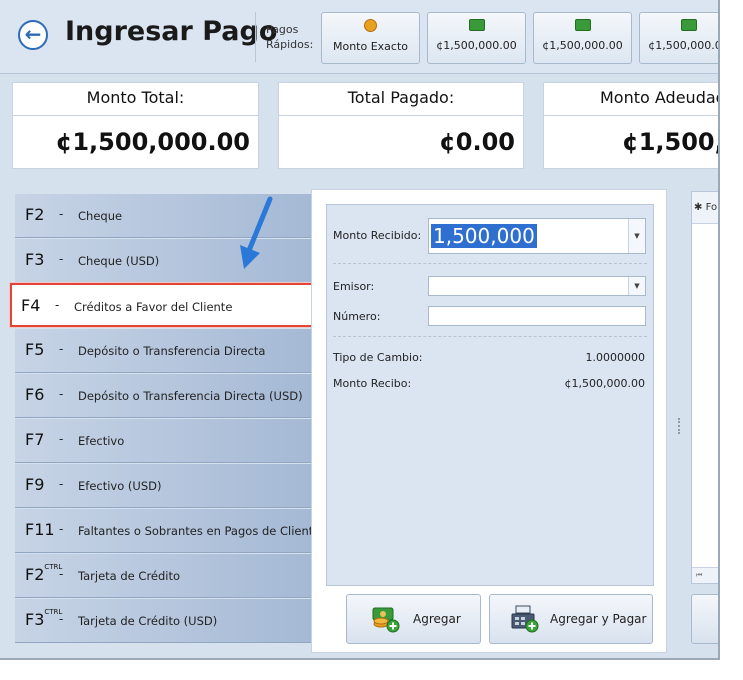 Image resolution: width=743 pixels, height=680 pixels. Describe the element at coordinates (401, 99) in the screenshot. I see `total-paid-label: Total Pagado:` at that location.